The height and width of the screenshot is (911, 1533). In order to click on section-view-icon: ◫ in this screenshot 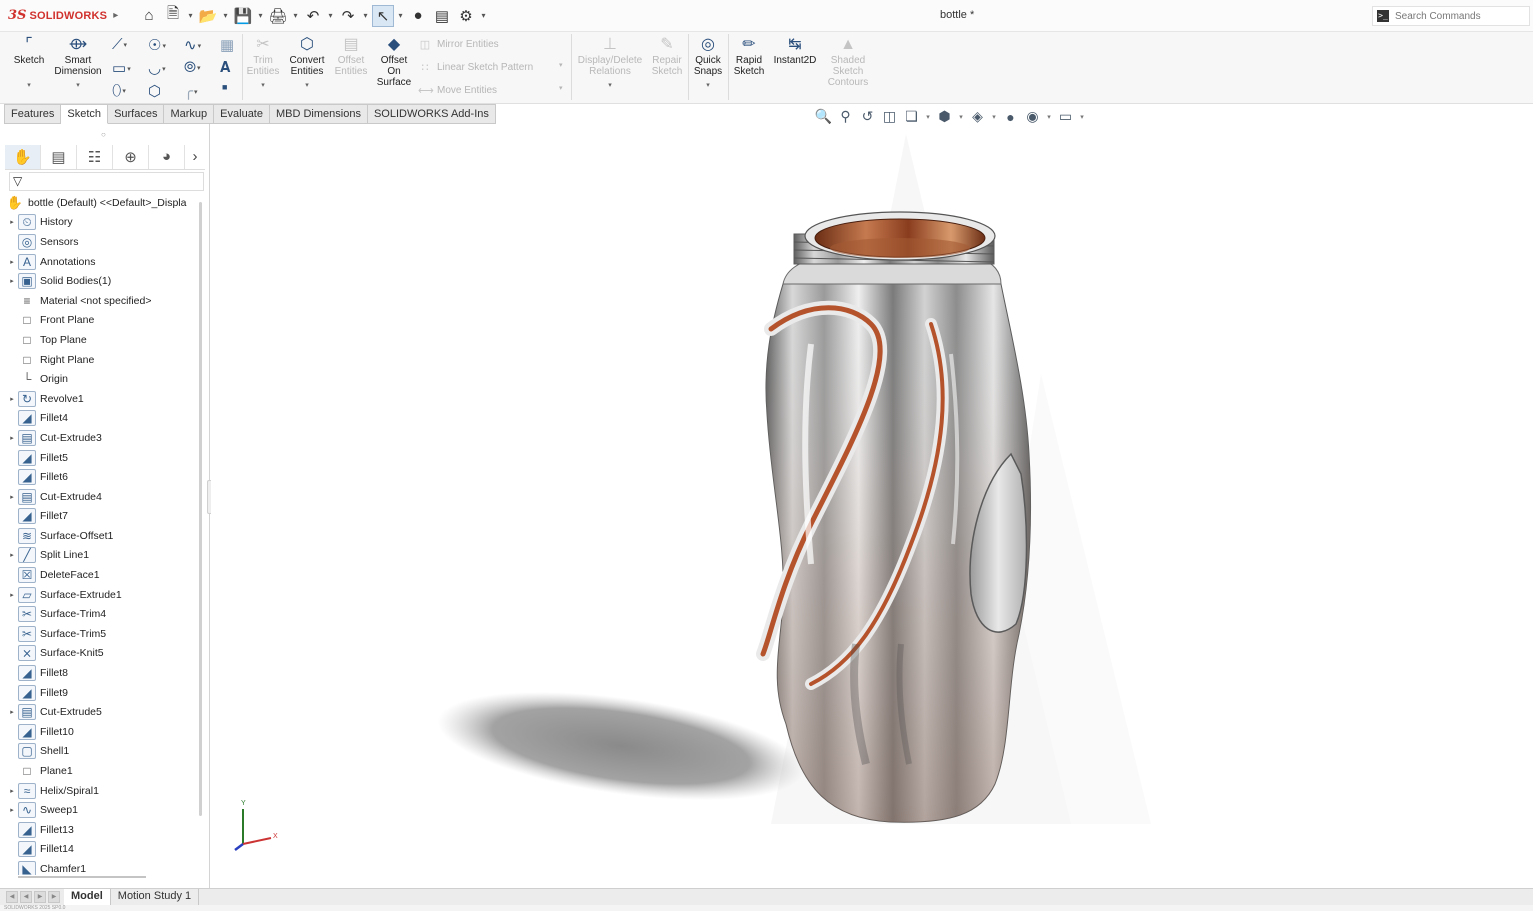, I will do `click(889, 116)`.